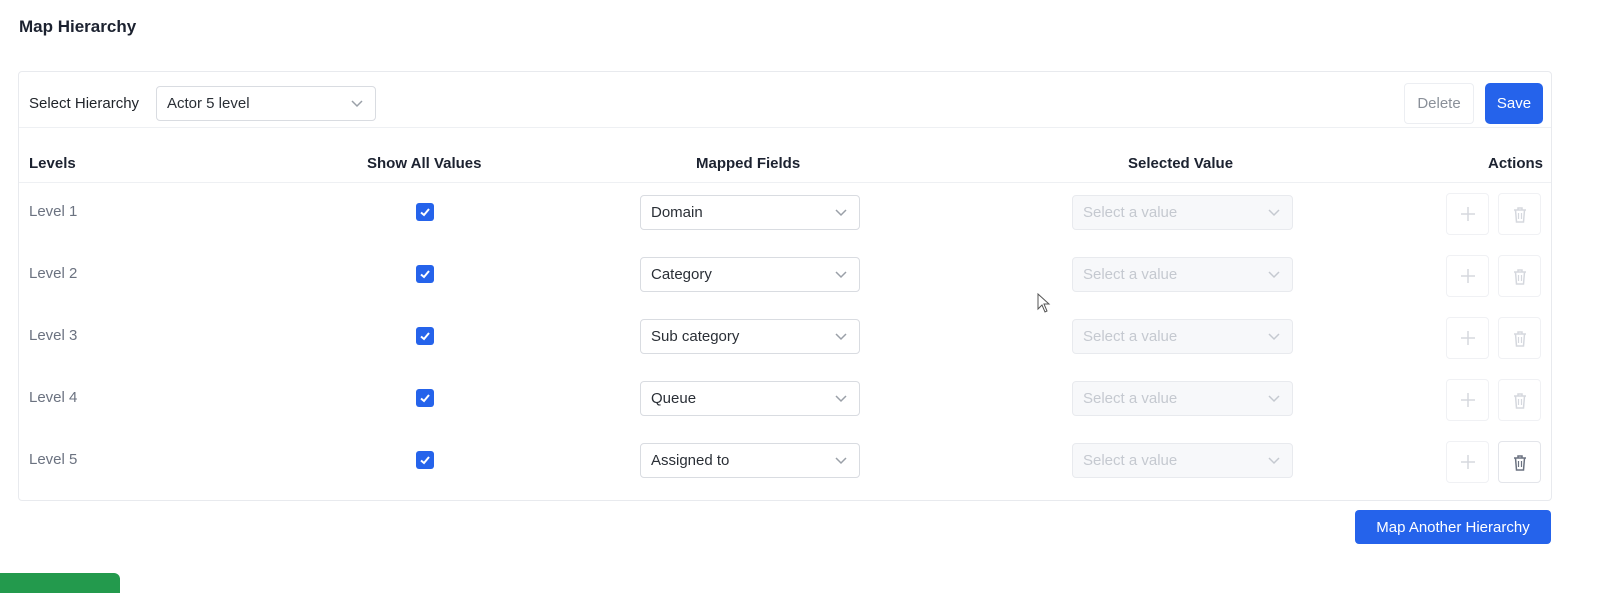 This screenshot has height=593, width=1603. What do you see at coordinates (695, 336) in the screenshot?
I see `mapped-field-value: Sub category` at bounding box center [695, 336].